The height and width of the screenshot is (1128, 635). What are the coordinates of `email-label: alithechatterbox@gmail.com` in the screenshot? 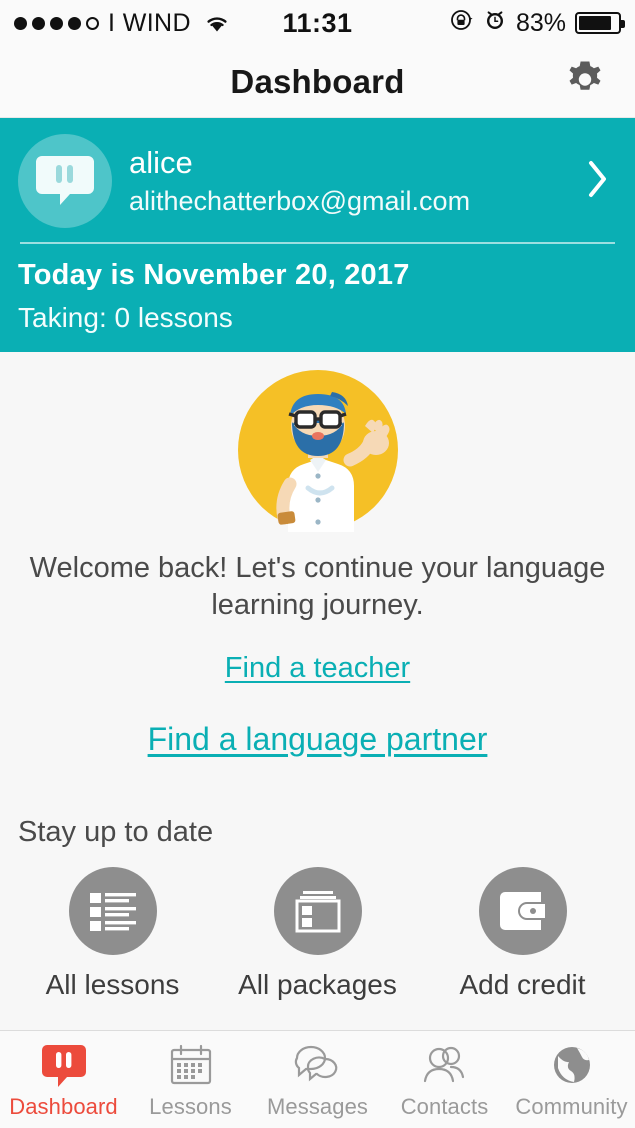 It's located at (300, 200).